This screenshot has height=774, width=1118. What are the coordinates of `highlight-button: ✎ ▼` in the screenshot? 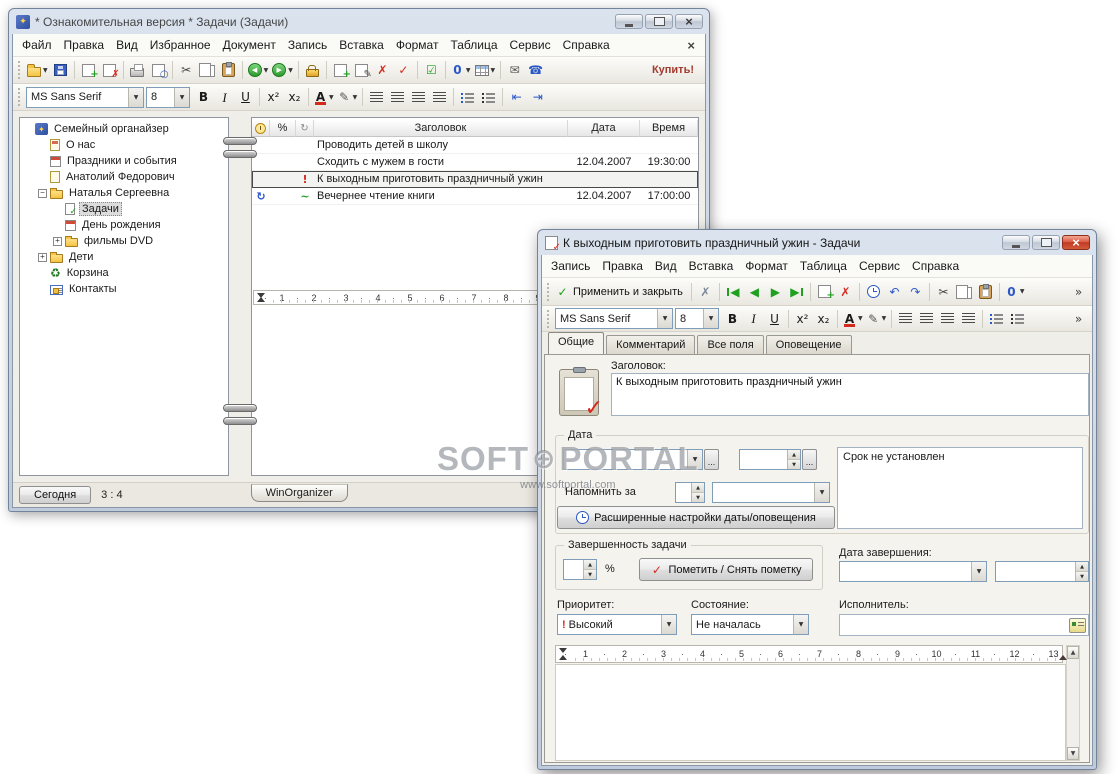 It's located at (877, 319).